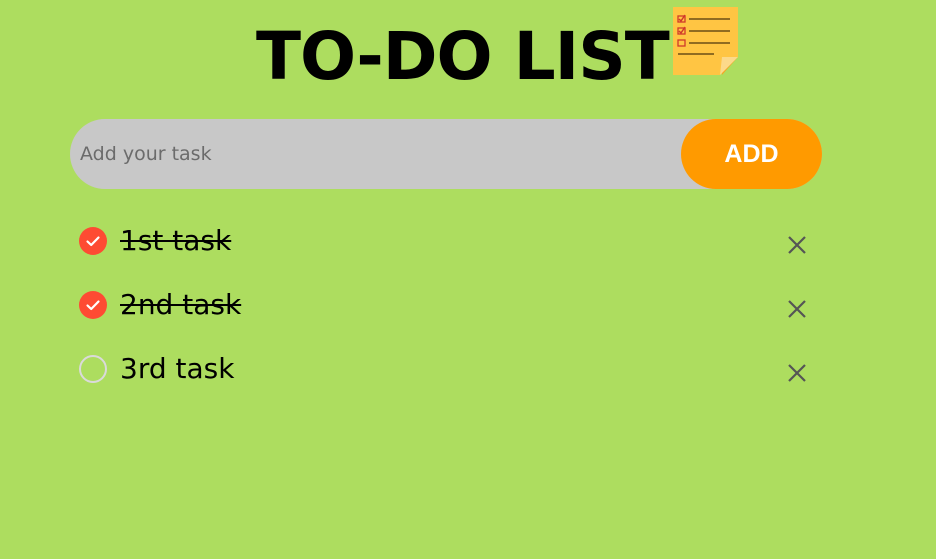 Image resolution: width=936 pixels, height=559 pixels. I want to click on add-button: ADD, so click(751, 154).